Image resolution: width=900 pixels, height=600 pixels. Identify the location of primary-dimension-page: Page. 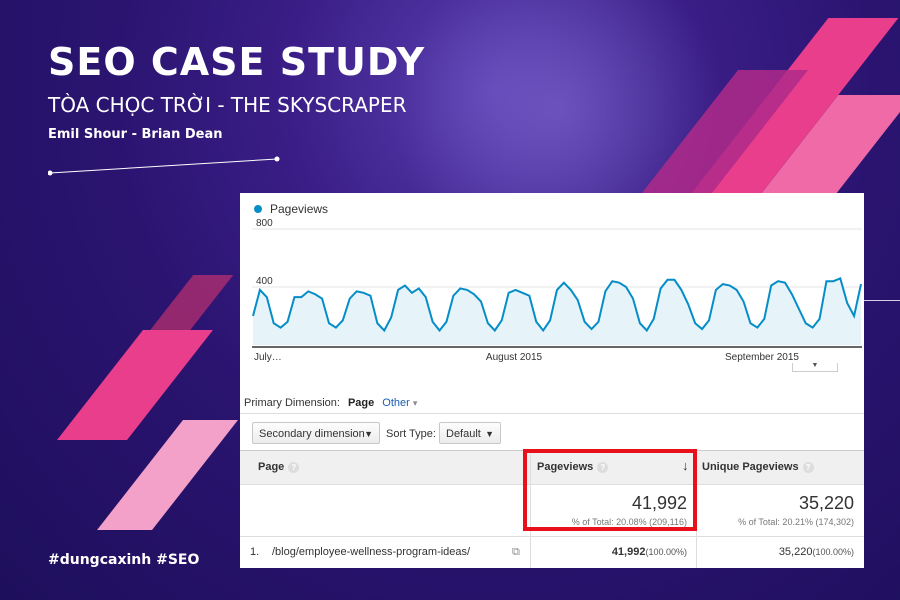
(361, 403).